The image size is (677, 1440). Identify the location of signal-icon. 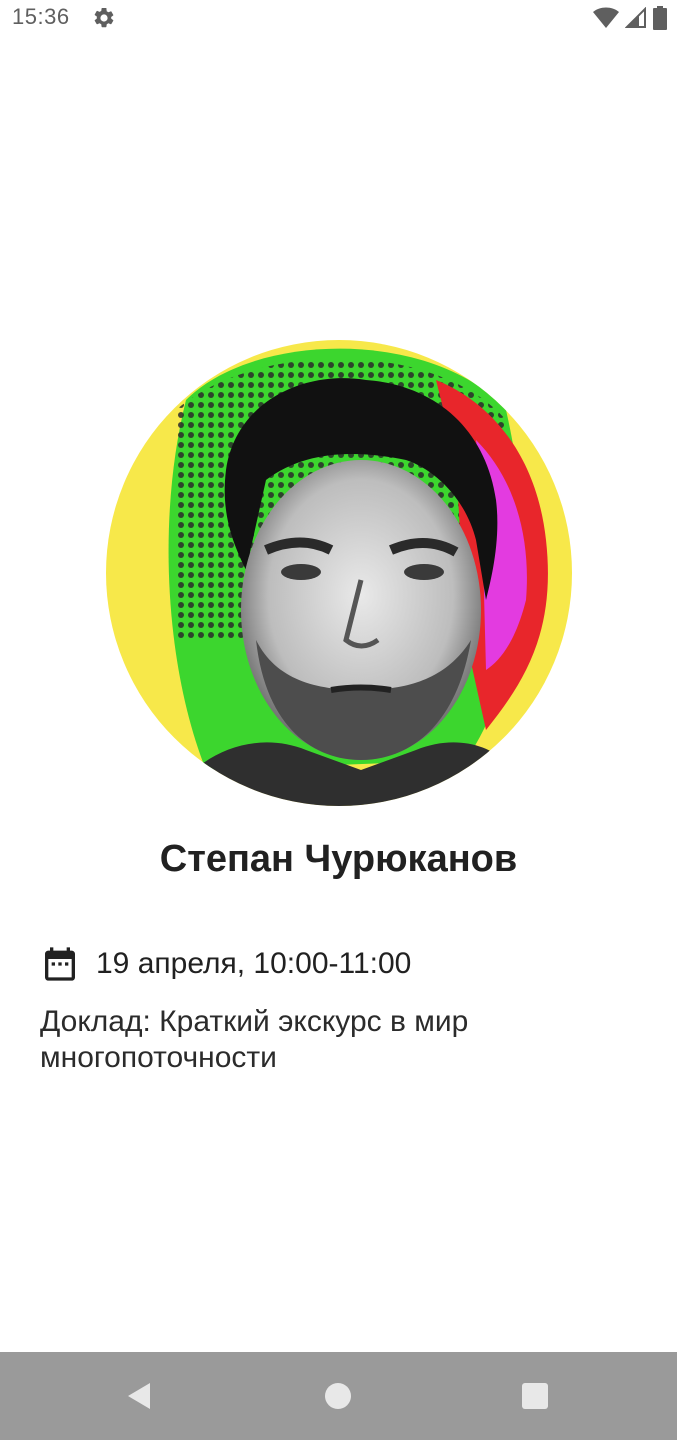
(635, 17).